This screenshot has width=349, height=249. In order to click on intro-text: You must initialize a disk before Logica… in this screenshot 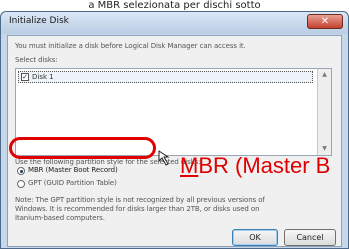, I will do `click(130, 46)`.